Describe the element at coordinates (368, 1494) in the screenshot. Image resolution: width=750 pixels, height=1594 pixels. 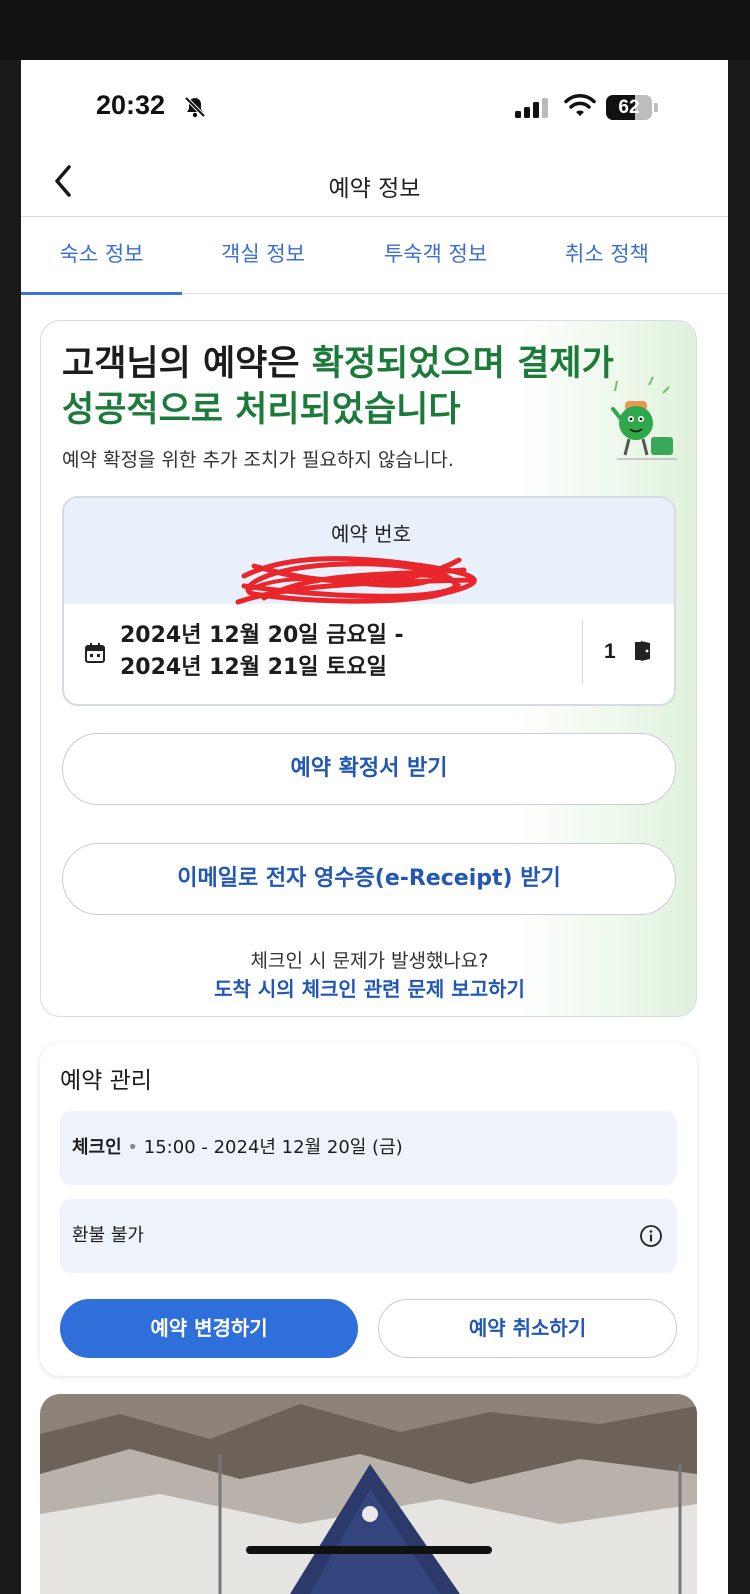
I see `hotel-photo` at that location.